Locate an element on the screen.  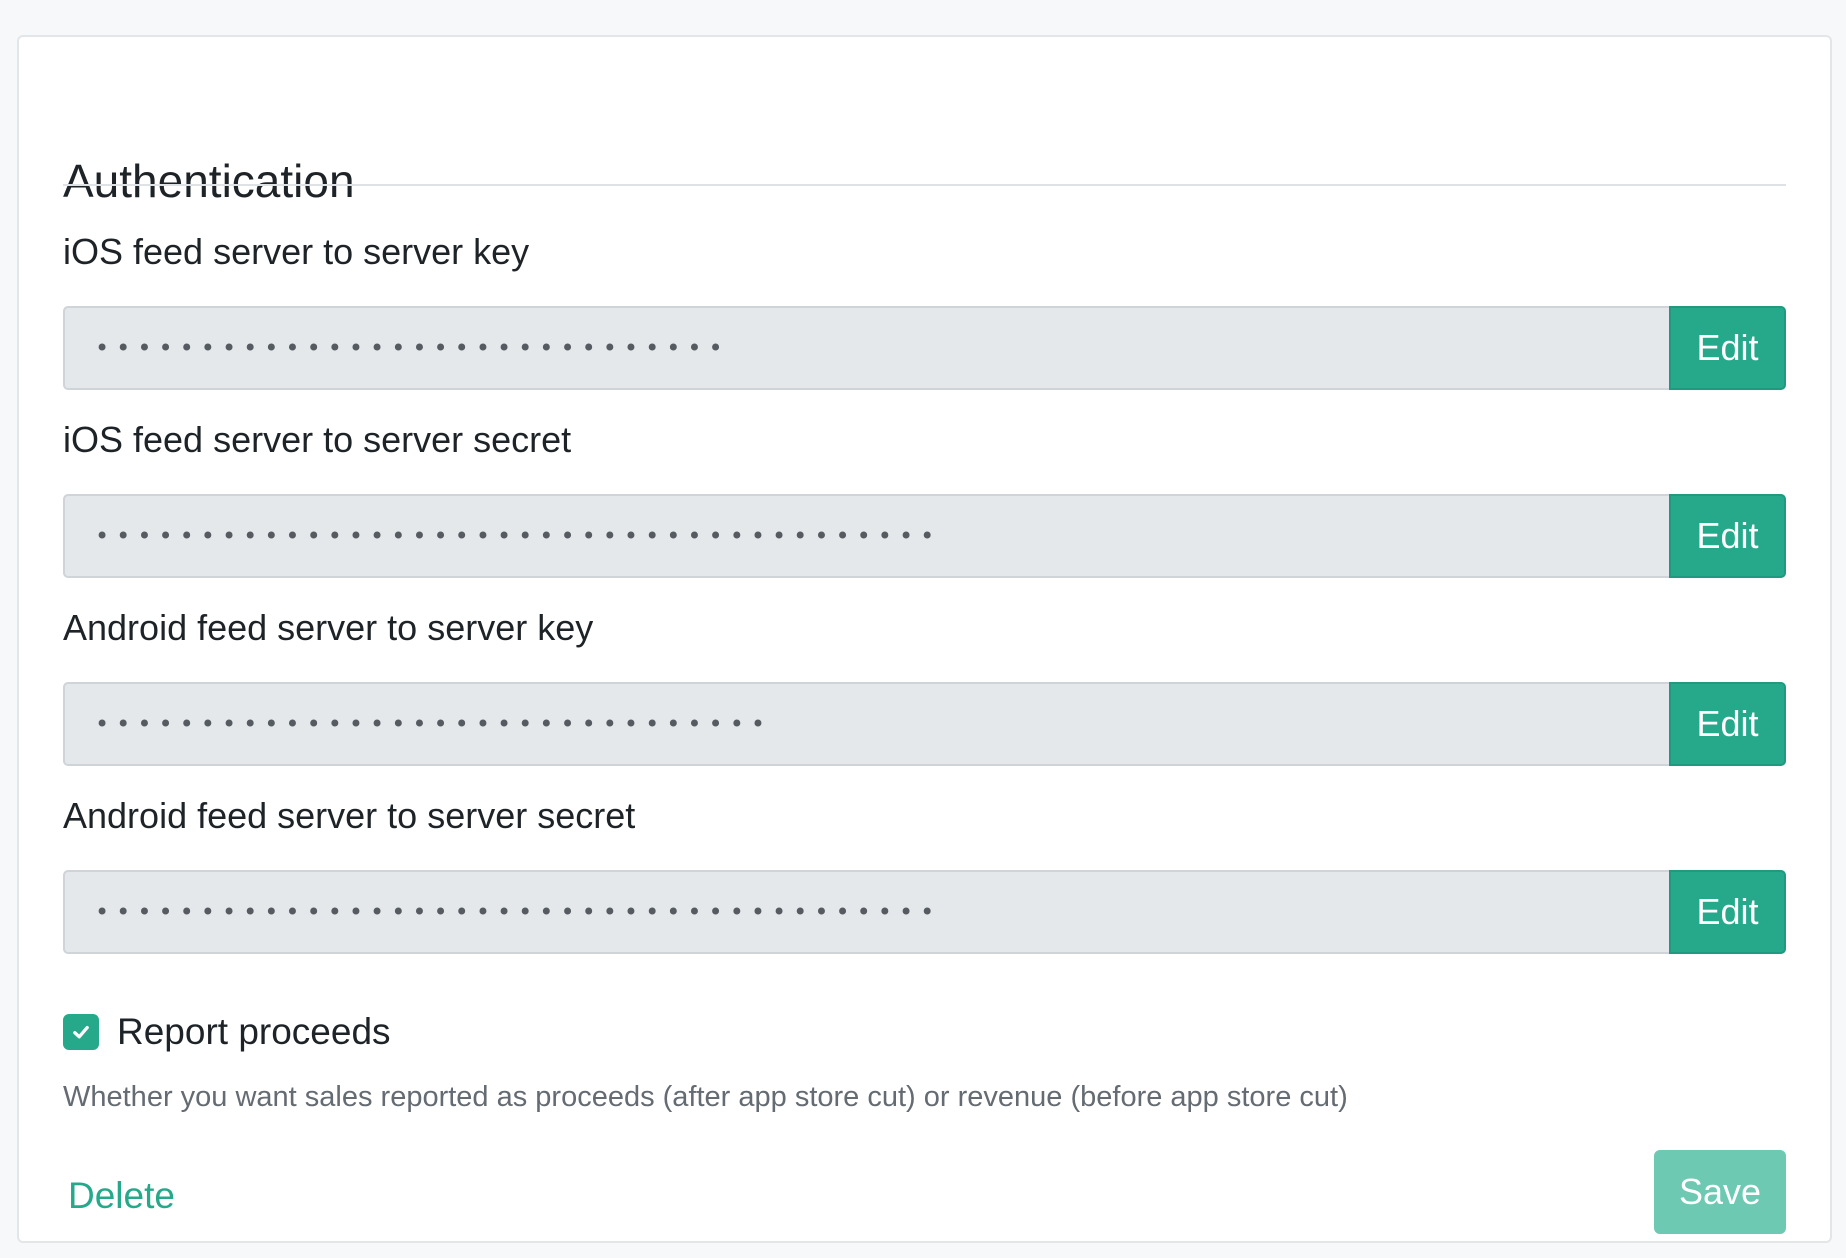
check-icon is located at coordinates (81, 1032).